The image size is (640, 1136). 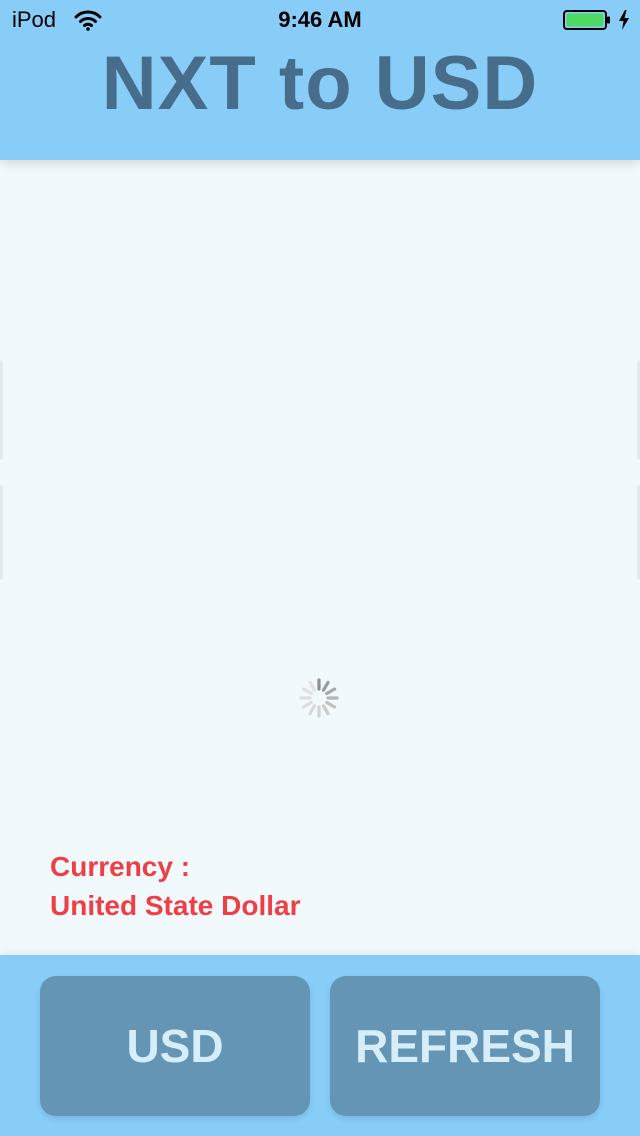 What do you see at coordinates (175, 905) in the screenshot?
I see `currency-name: United State Dollar` at bounding box center [175, 905].